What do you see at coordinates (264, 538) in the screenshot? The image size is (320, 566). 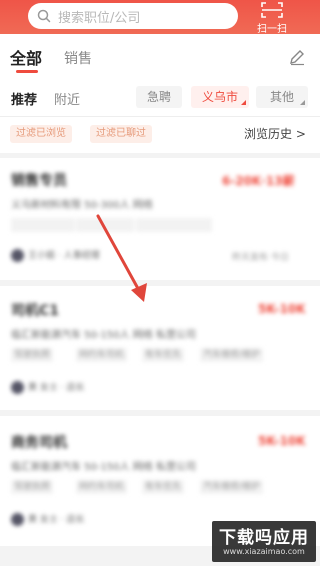 I see `watermark-title: 下载吗应用` at bounding box center [264, 538].